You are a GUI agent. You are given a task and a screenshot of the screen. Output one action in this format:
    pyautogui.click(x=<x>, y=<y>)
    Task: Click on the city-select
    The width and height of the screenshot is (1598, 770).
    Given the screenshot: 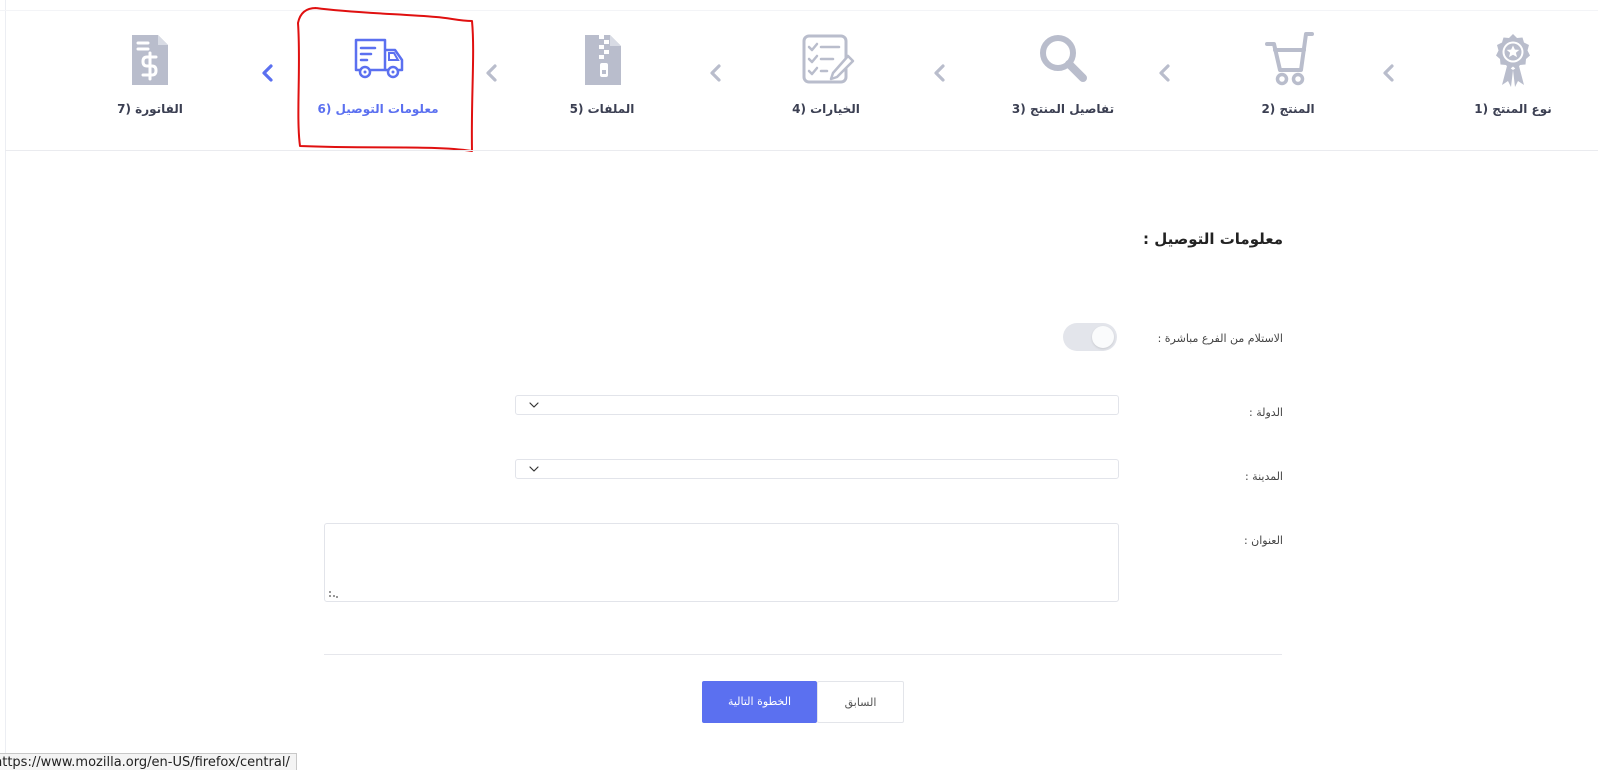 What is the action you would take?
    pyautogui.click(x=817, y=469)
    